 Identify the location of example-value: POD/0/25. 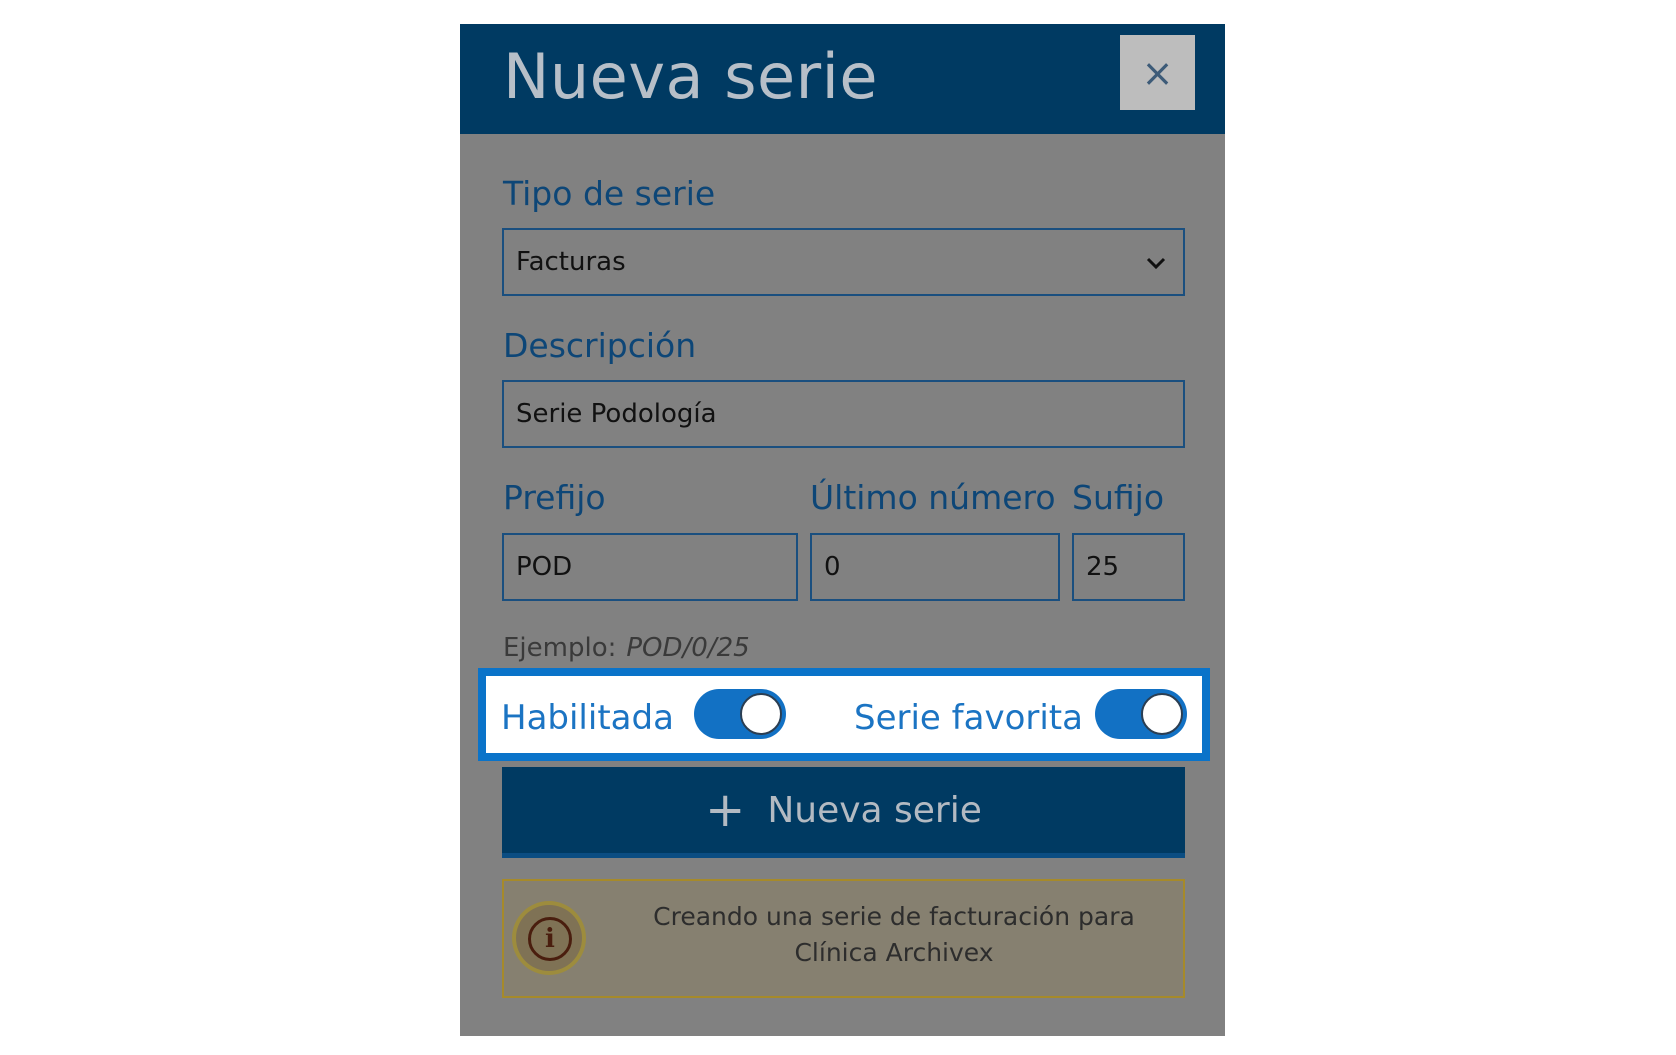
(688, 648).